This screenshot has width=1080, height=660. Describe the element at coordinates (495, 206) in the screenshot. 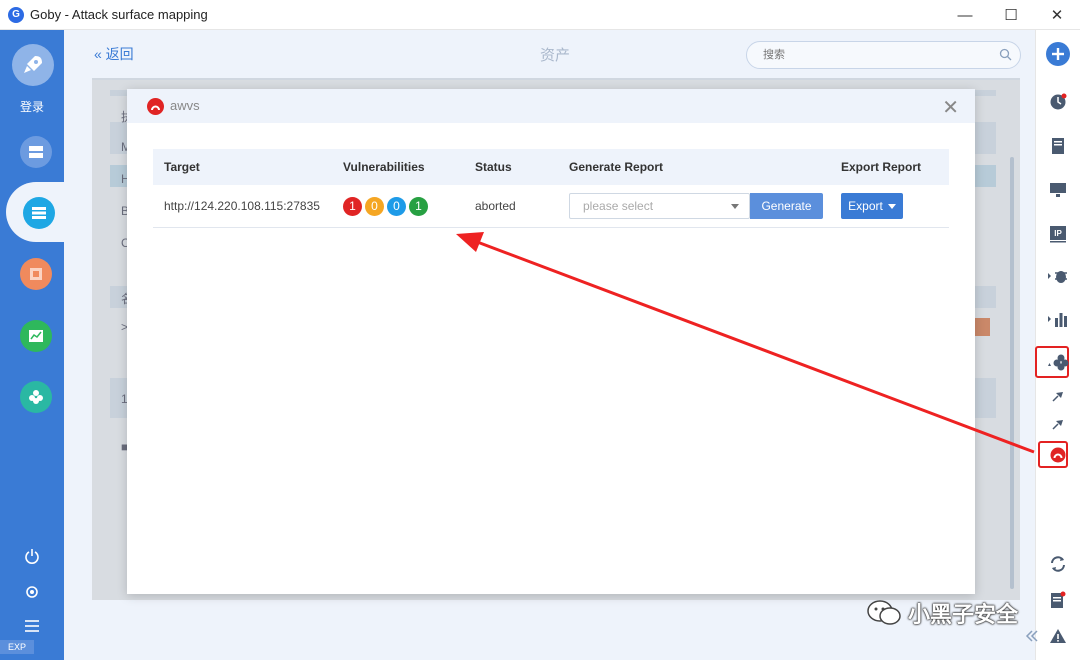

I see `status-text: aborted` at that location.